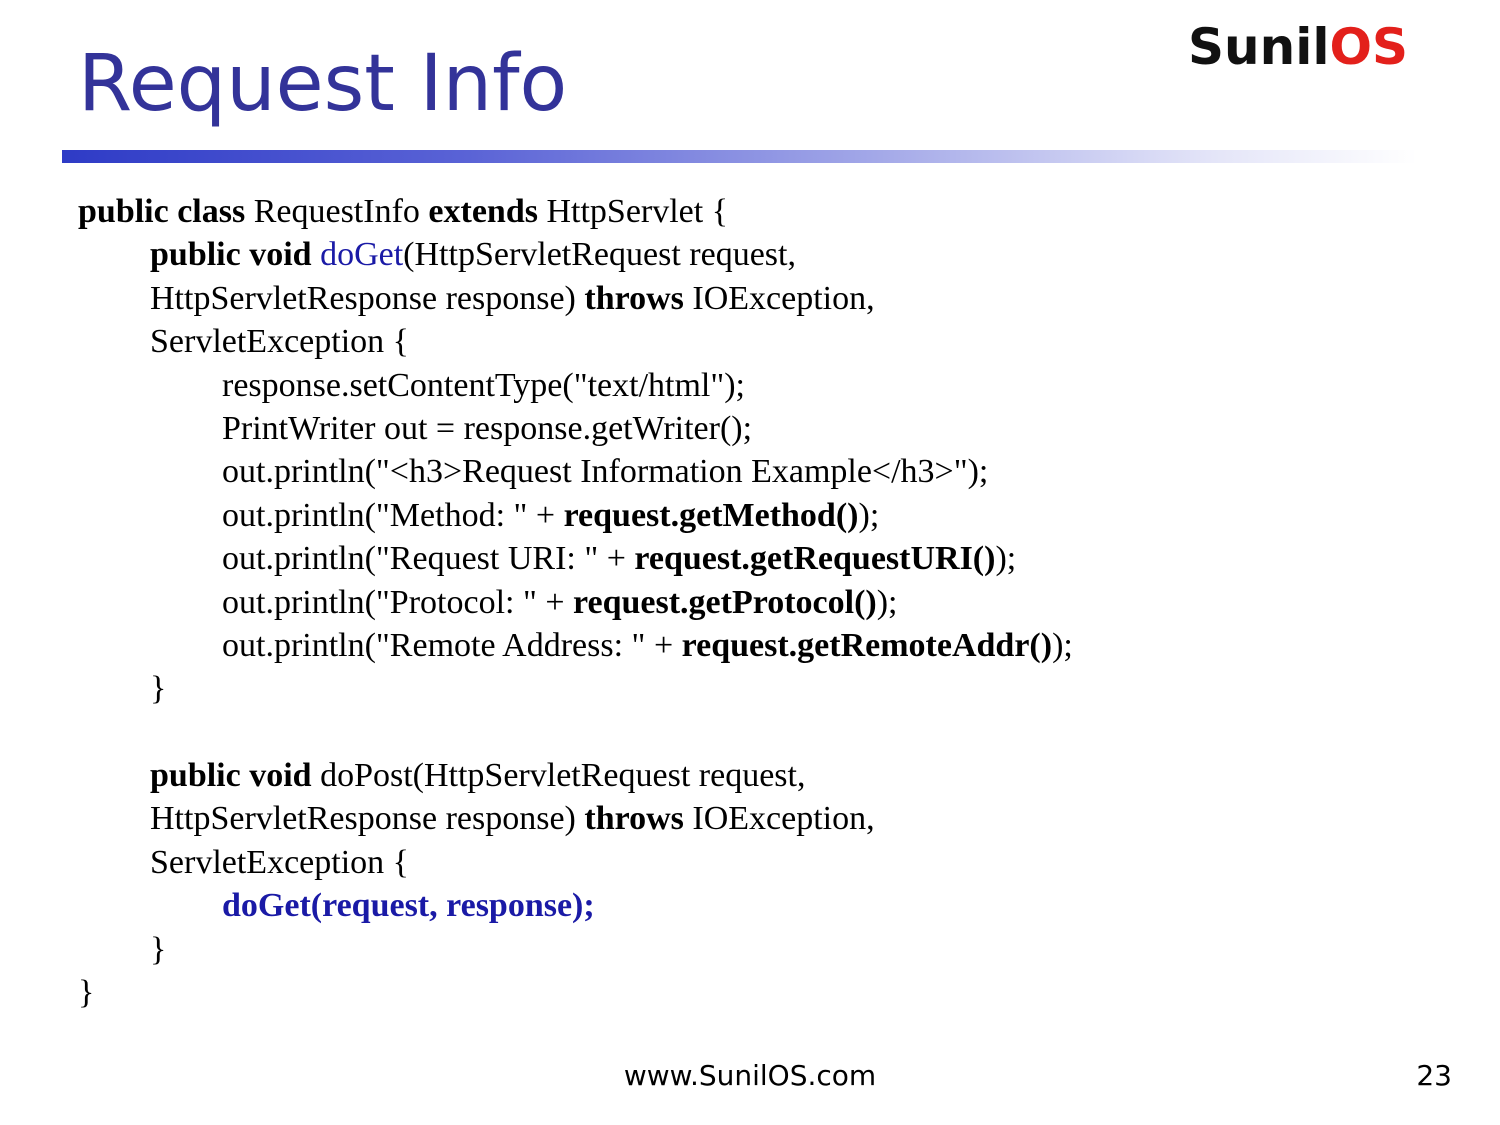 The image size is (1500, 1125). I want to click on code-line-5: response.setContentType("text/html");, so click(483, 385).